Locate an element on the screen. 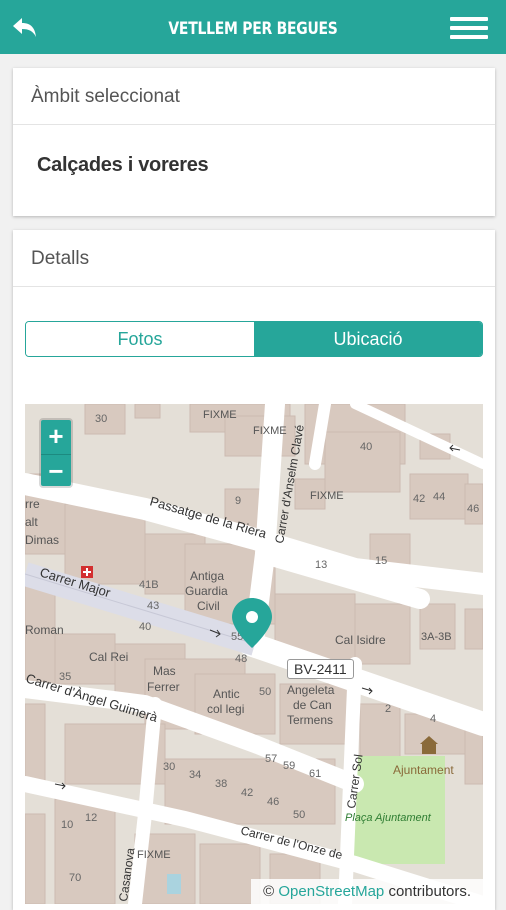  copyright-icon: © is located at coordinates (269, 891).